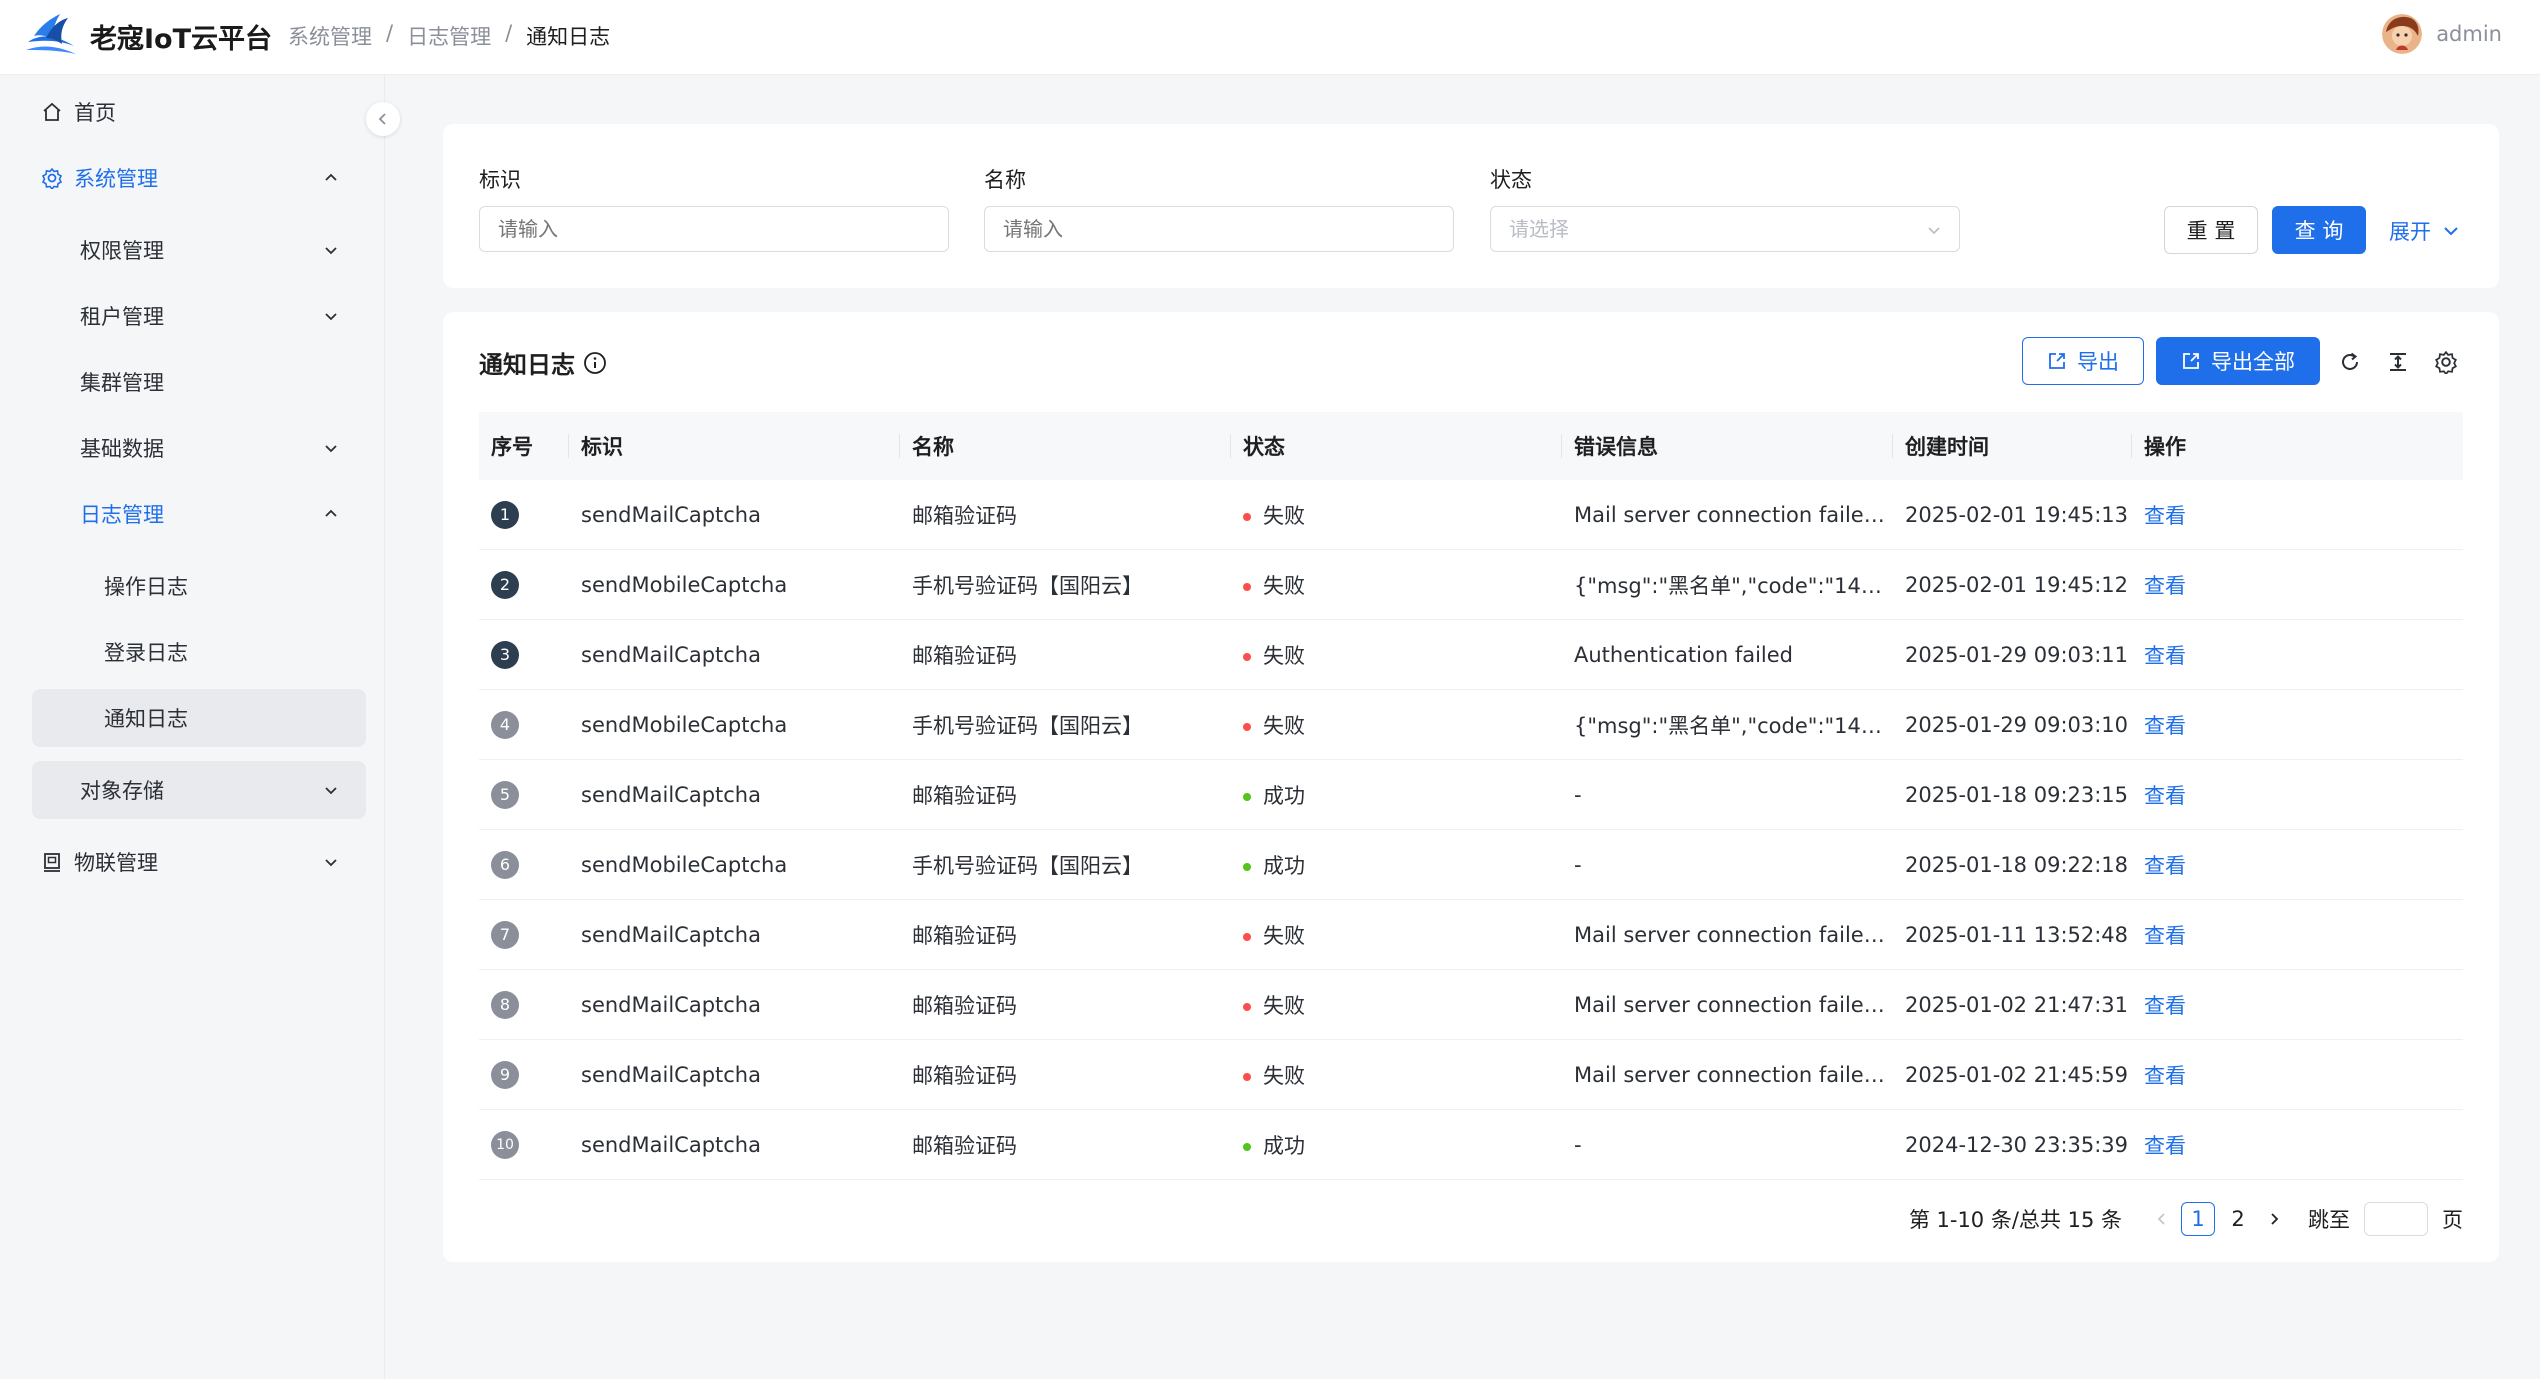 This screenshot has height=1379, width=2540. What do you see at coordinates (2238, 1219) in the screenshot?
I see `page-number-2: 2` at bounding box center [2238, 1219].